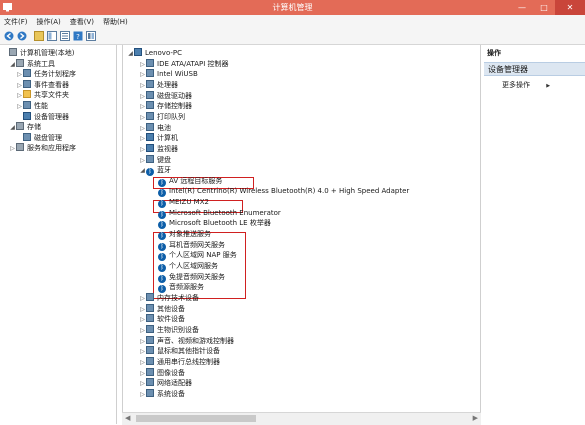 The height and width of the screenshot is (425, 585). What do you see at coordinates (162, 319) in the screenshot?
I see `device-tree-item: ▷ 软件设备` at bounding box center [162, 319].